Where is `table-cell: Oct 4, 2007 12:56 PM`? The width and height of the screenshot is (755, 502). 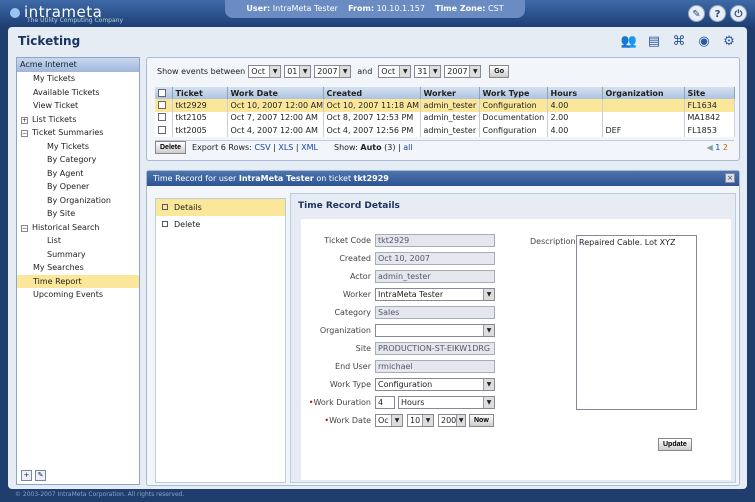
table-cell: Oct 4, 2007 12:56 PM is located at coordinates (372, 130).